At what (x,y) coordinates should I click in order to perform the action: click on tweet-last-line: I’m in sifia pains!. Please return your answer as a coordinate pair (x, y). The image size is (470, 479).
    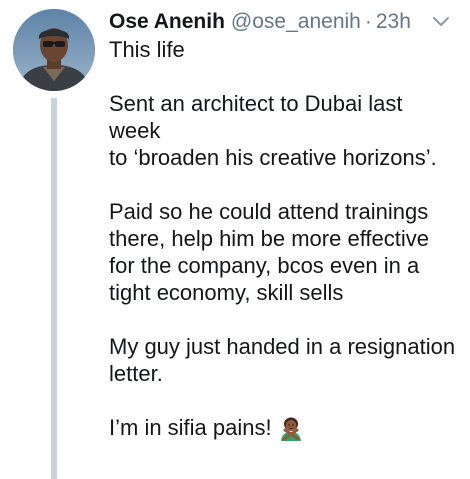
    Looking at the image, I should click on (284, 427).